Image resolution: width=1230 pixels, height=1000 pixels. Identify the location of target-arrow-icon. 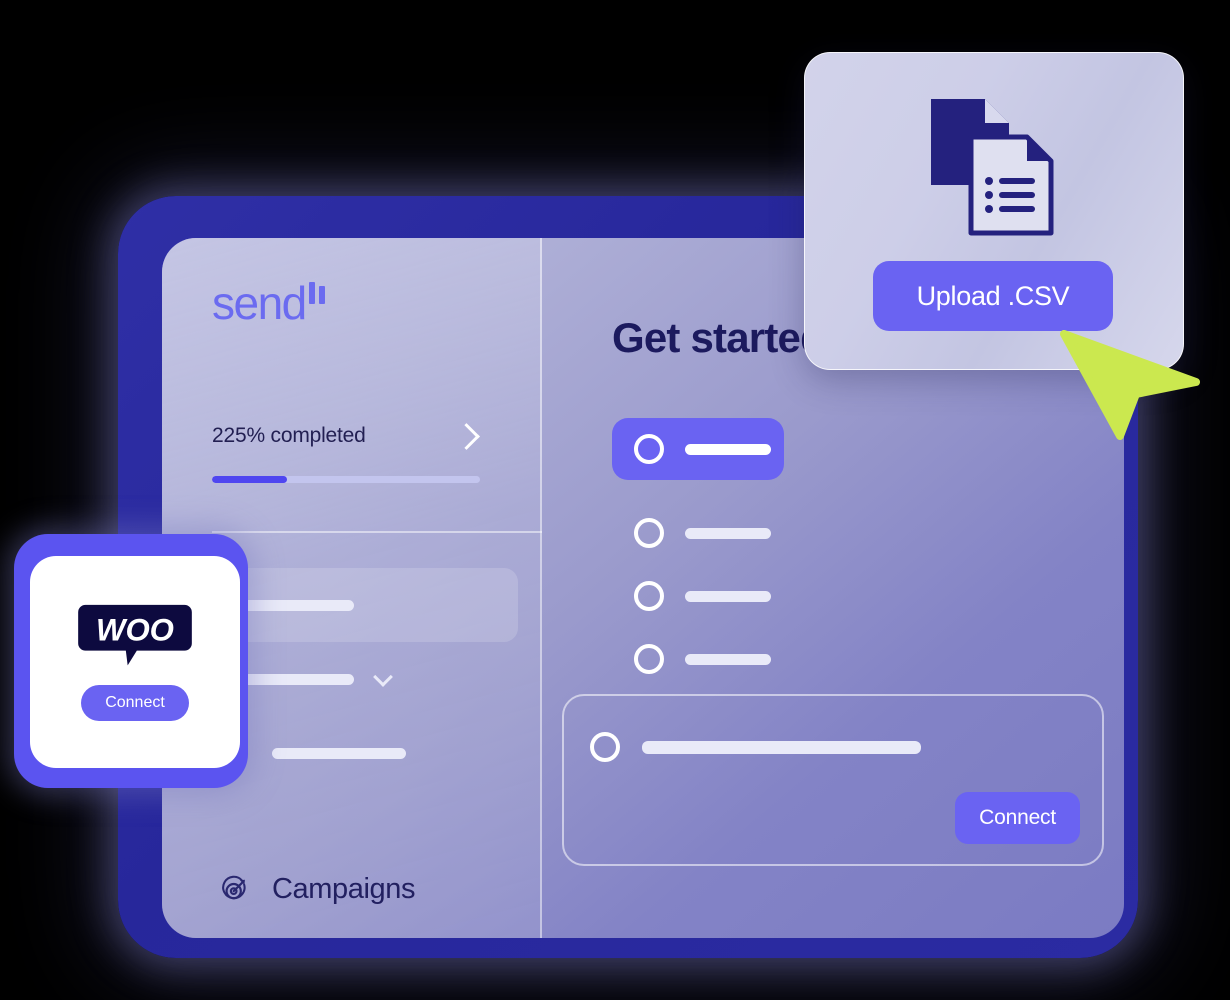
(234, 887).